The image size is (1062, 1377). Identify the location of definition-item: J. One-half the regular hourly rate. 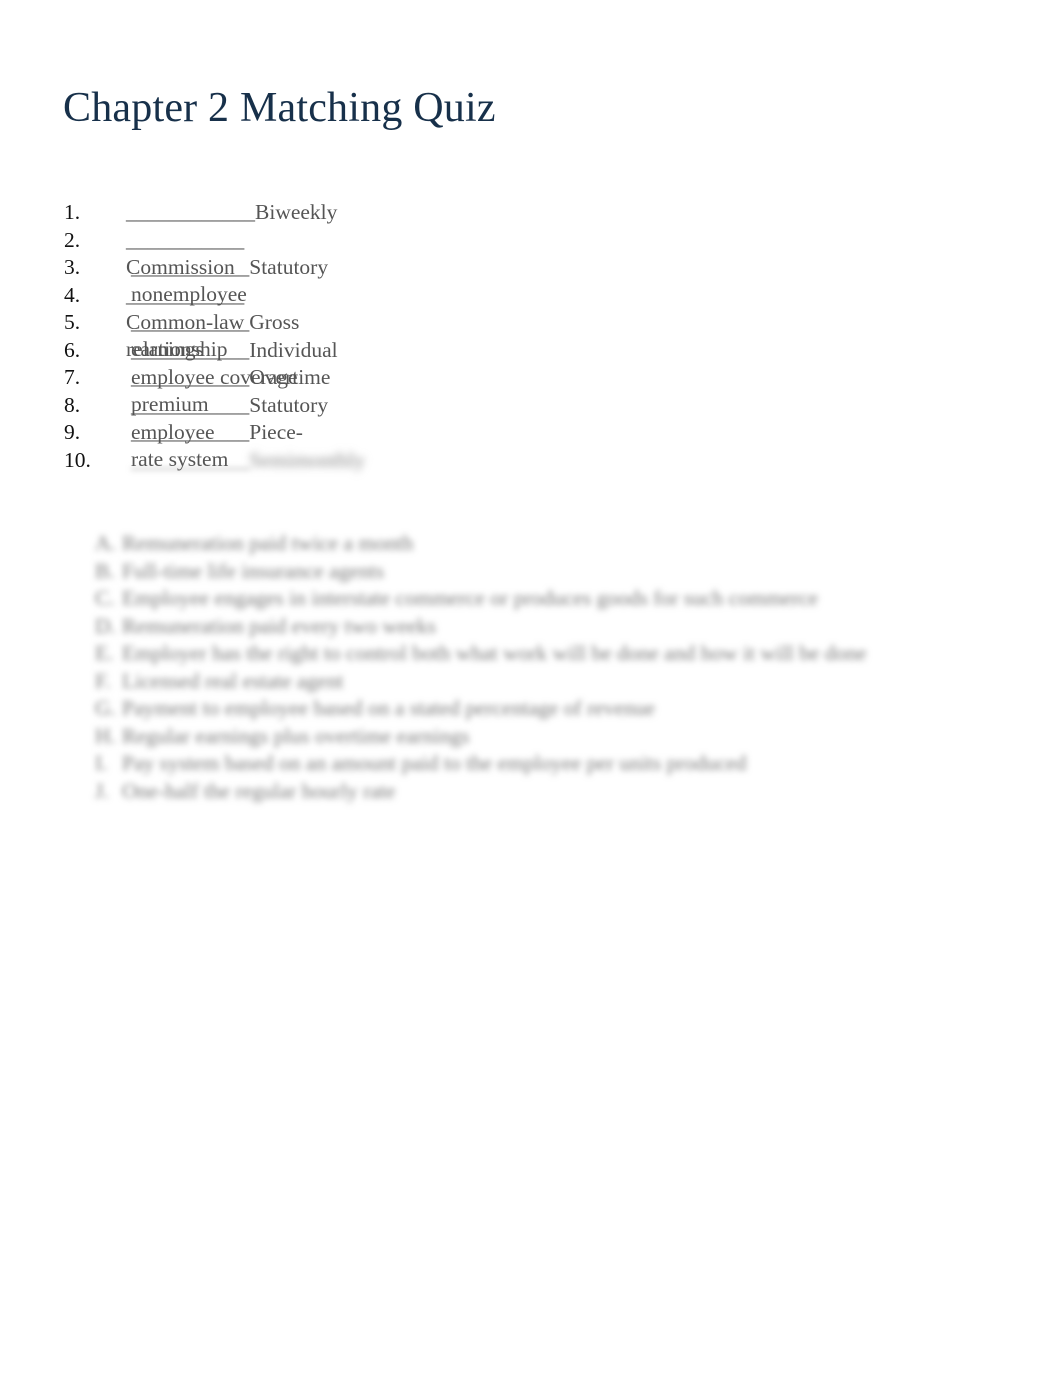
(495, 792).